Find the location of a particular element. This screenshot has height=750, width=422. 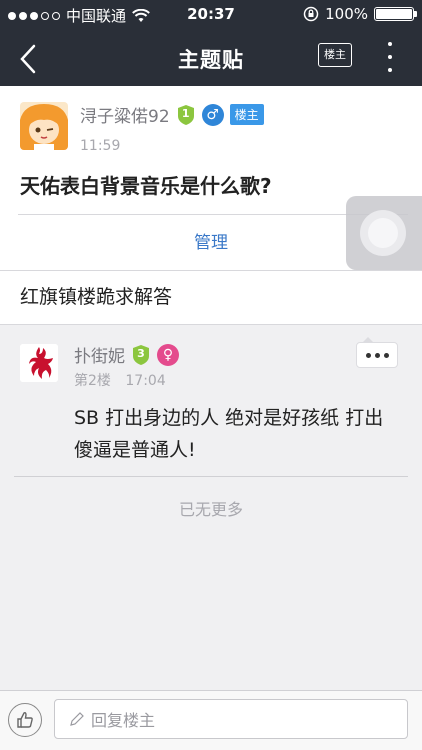

status-right: 100% is located at coordinates (360, 14).